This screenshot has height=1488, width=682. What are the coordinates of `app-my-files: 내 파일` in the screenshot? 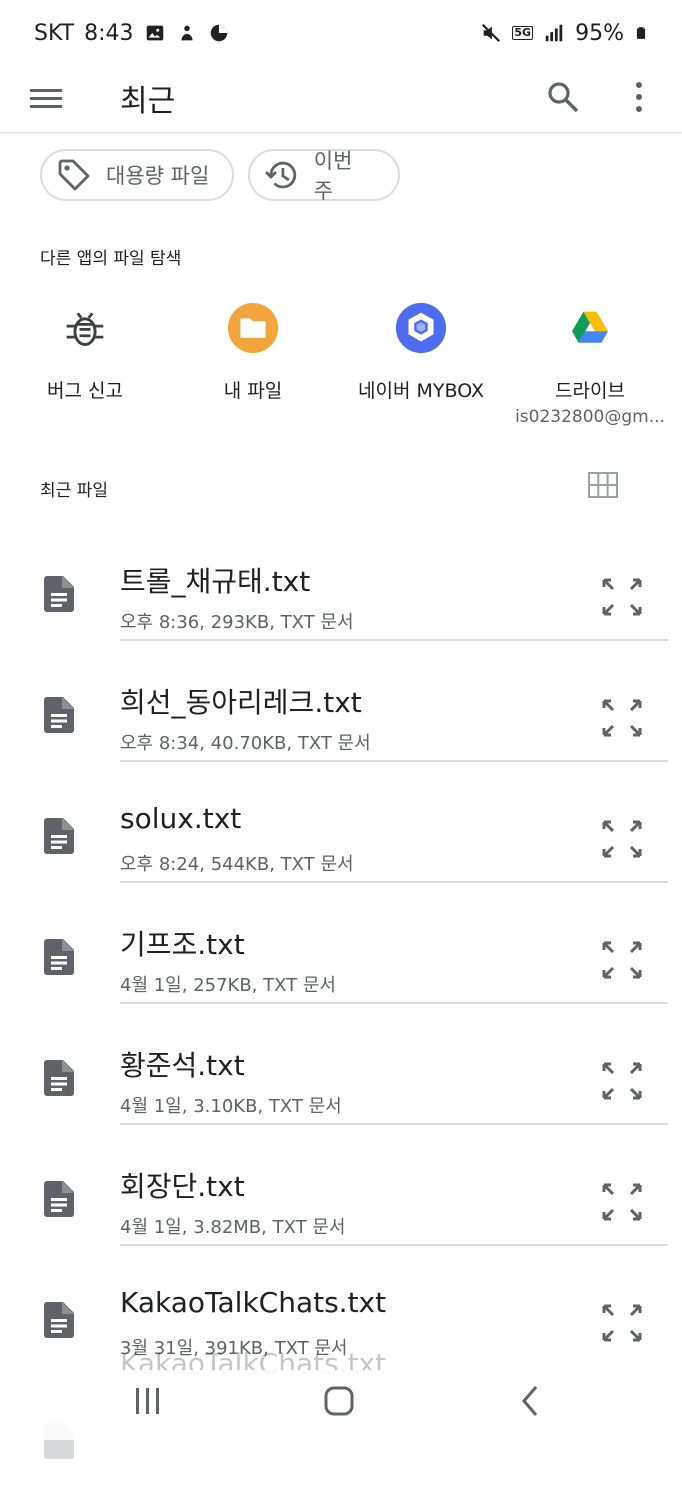 It's located at (253, 351).